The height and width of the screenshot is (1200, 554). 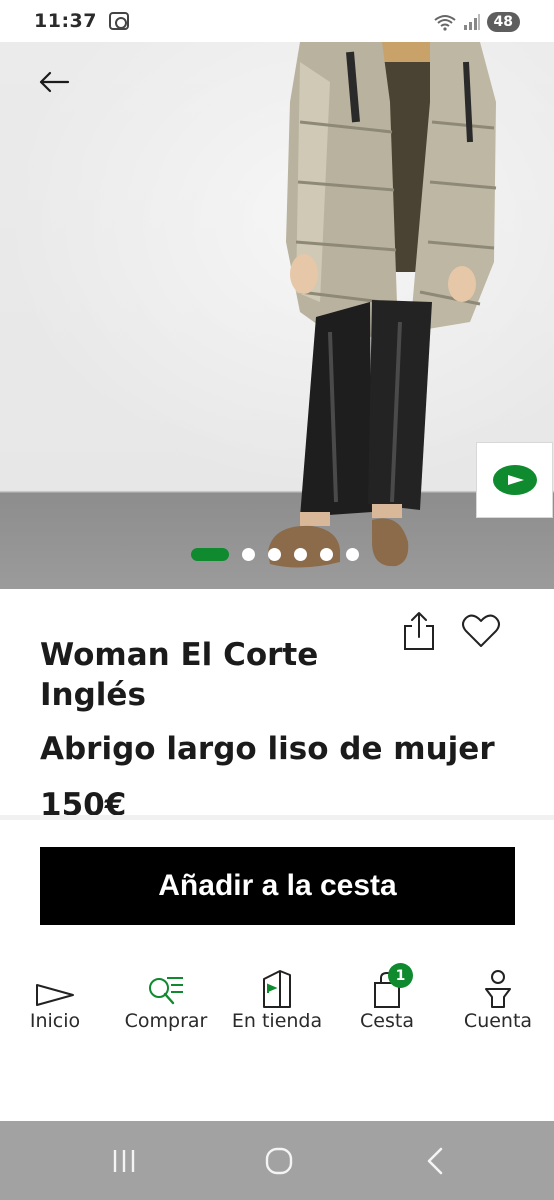 What do you see at coordinates (166, 1021) in the screenshot?
I see `nav-label: Comprar` at bounding box center [166, 1021].